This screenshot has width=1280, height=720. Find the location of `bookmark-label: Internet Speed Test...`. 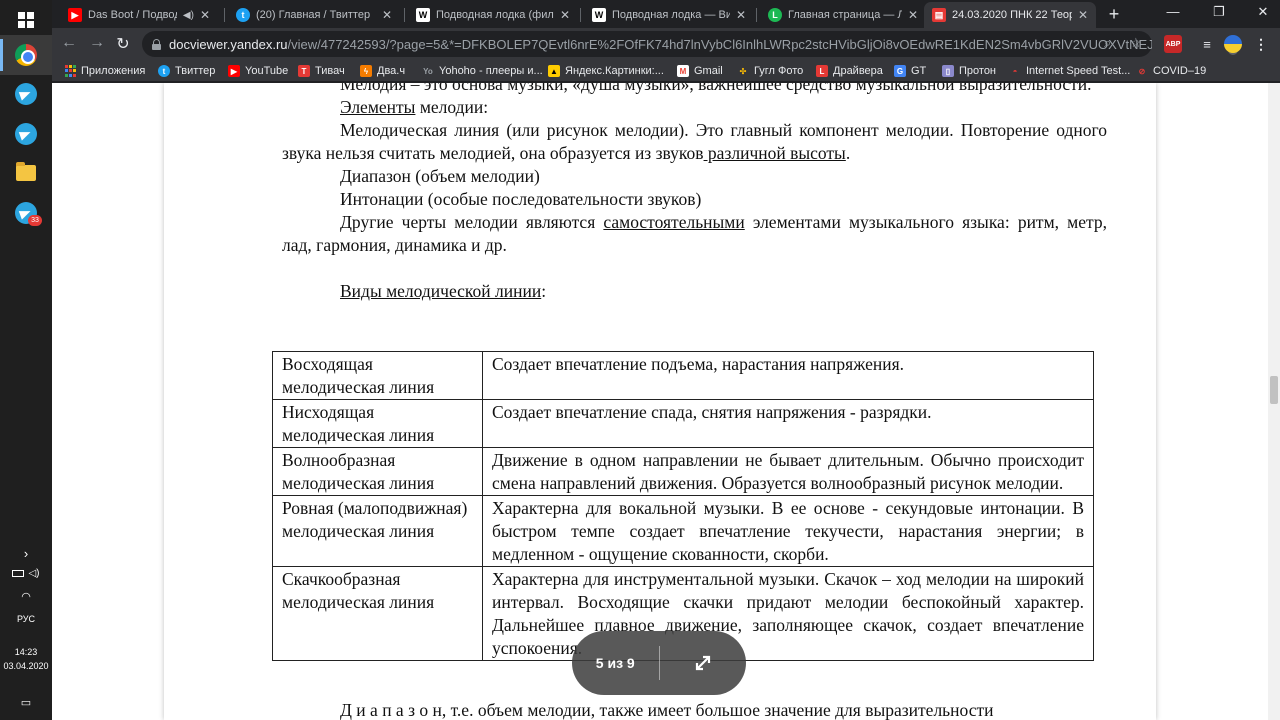

bookmark-label: Internet Speed Test... is located at coordinates (1078, 71).